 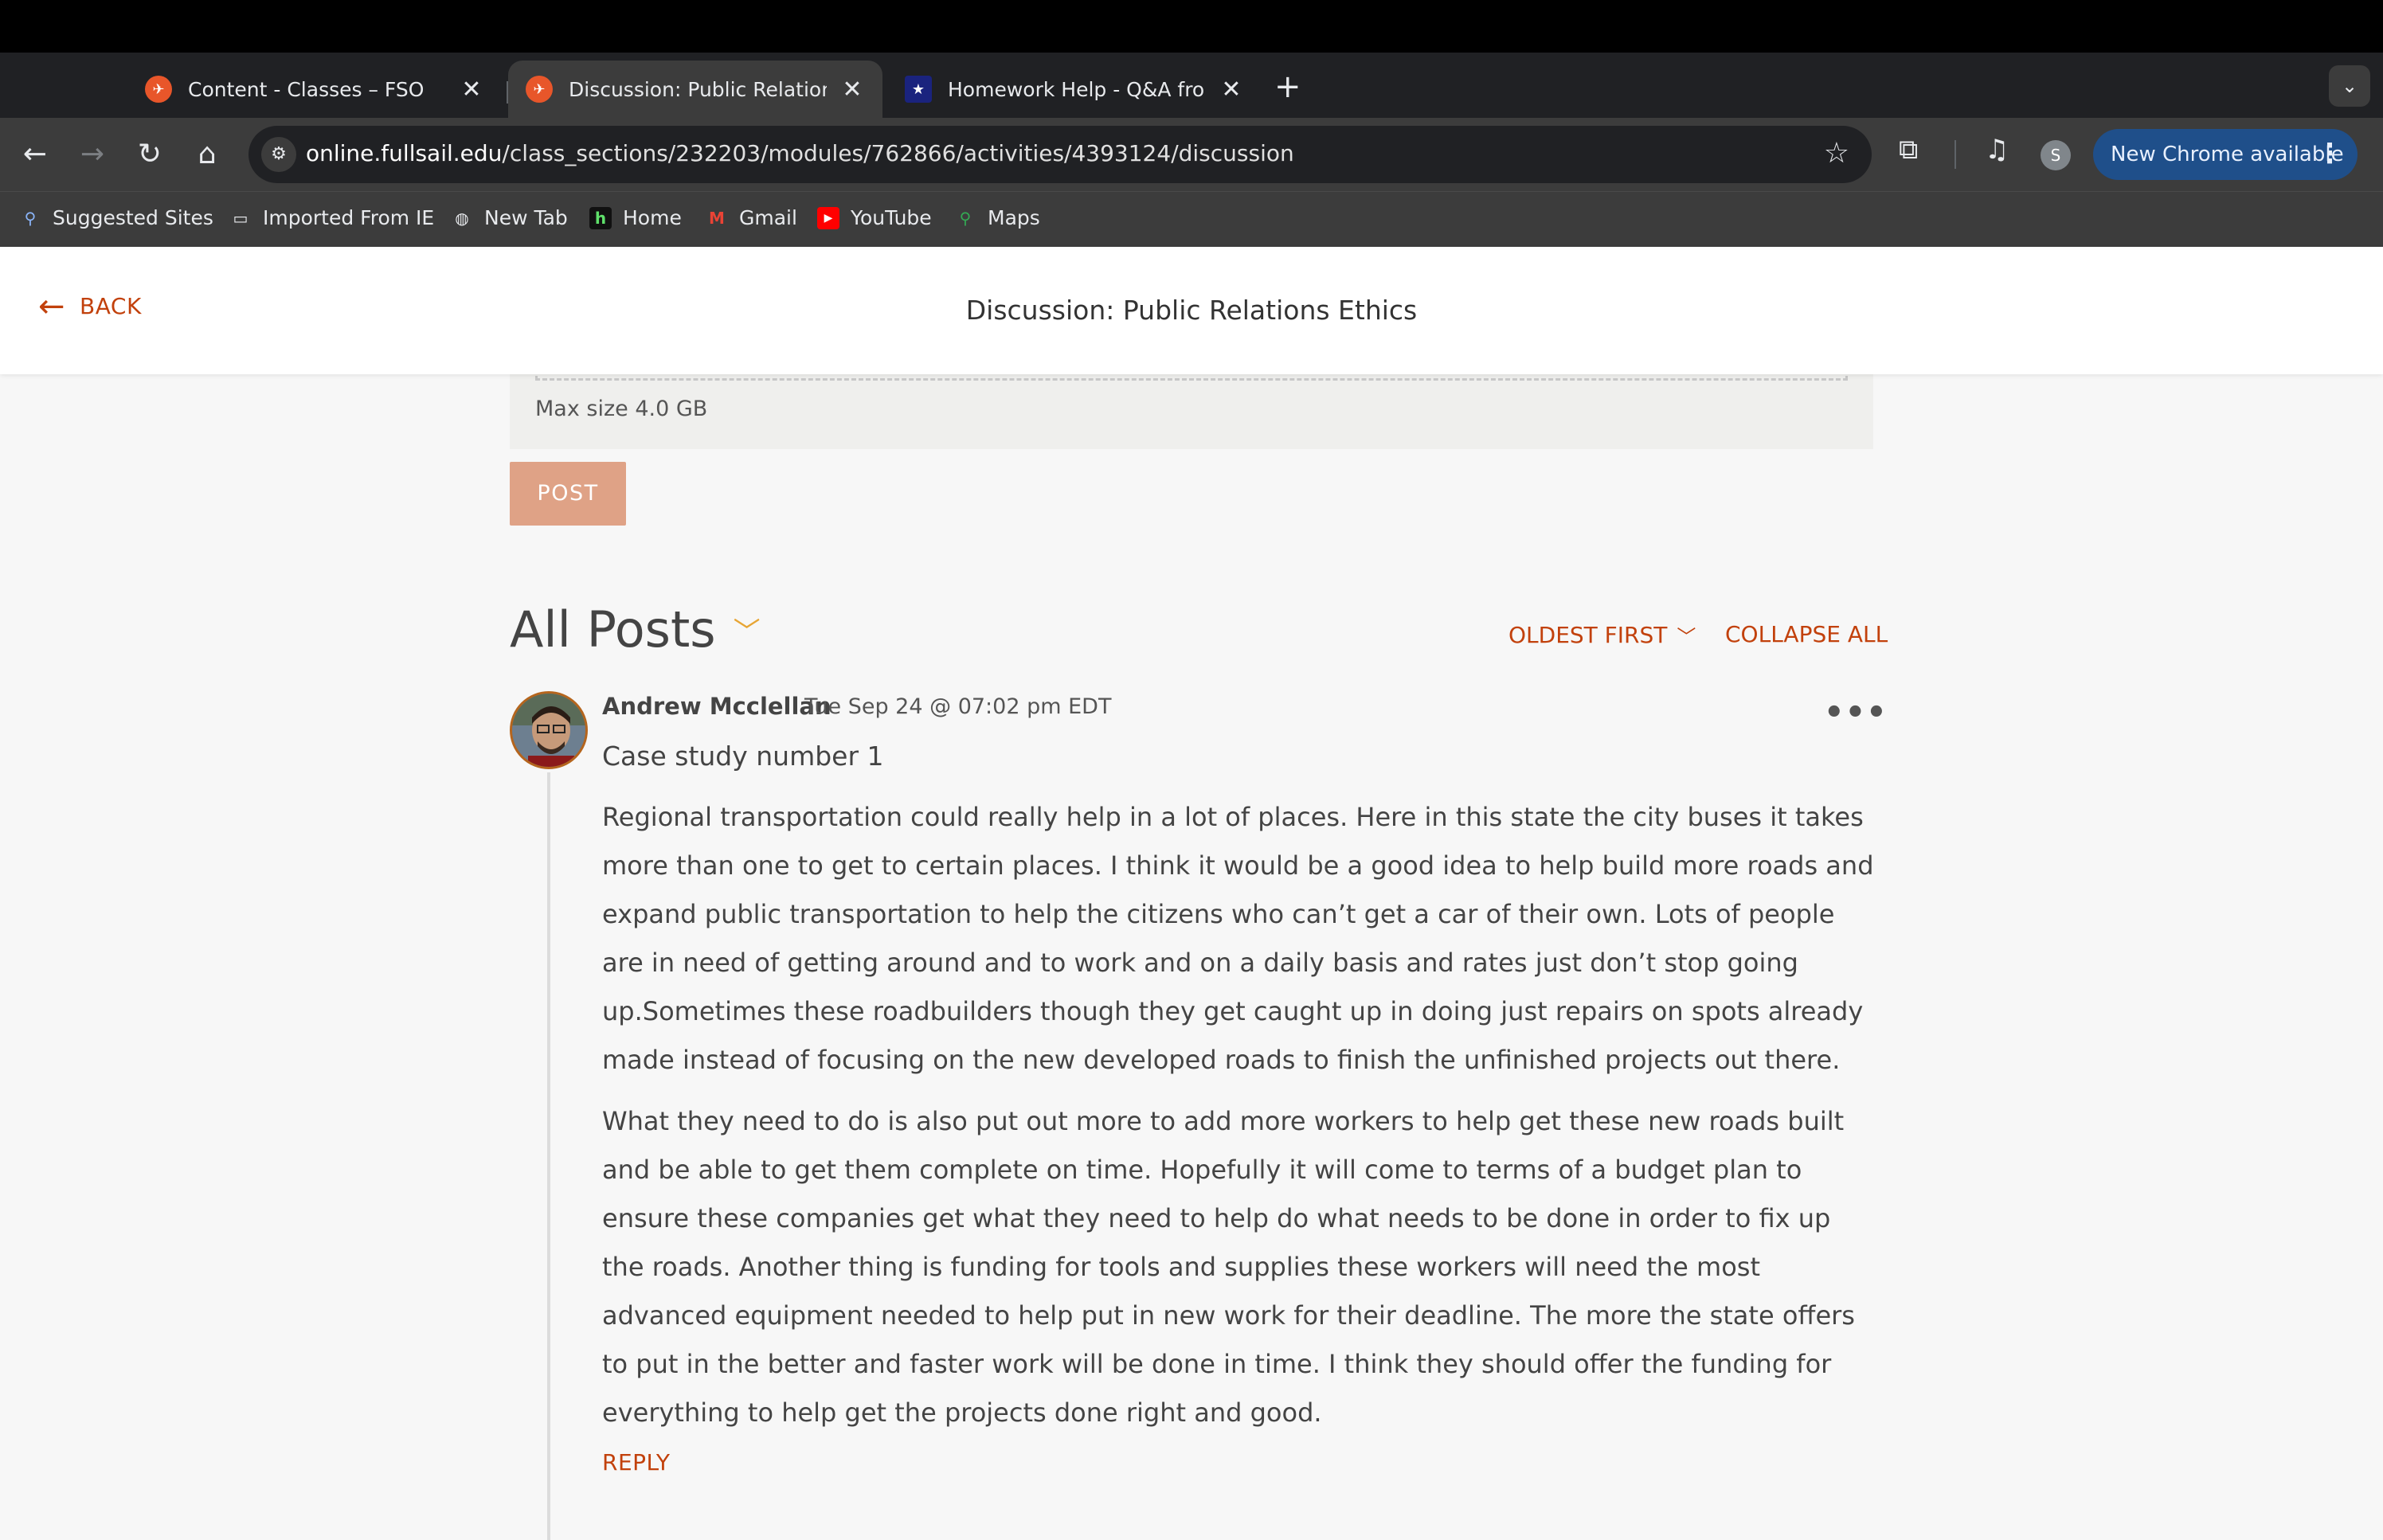 What do you see at coordinates (1014, 217) in the screenshot?
I see `bookmark-label: Maps` at bounding box center [1014, 217].